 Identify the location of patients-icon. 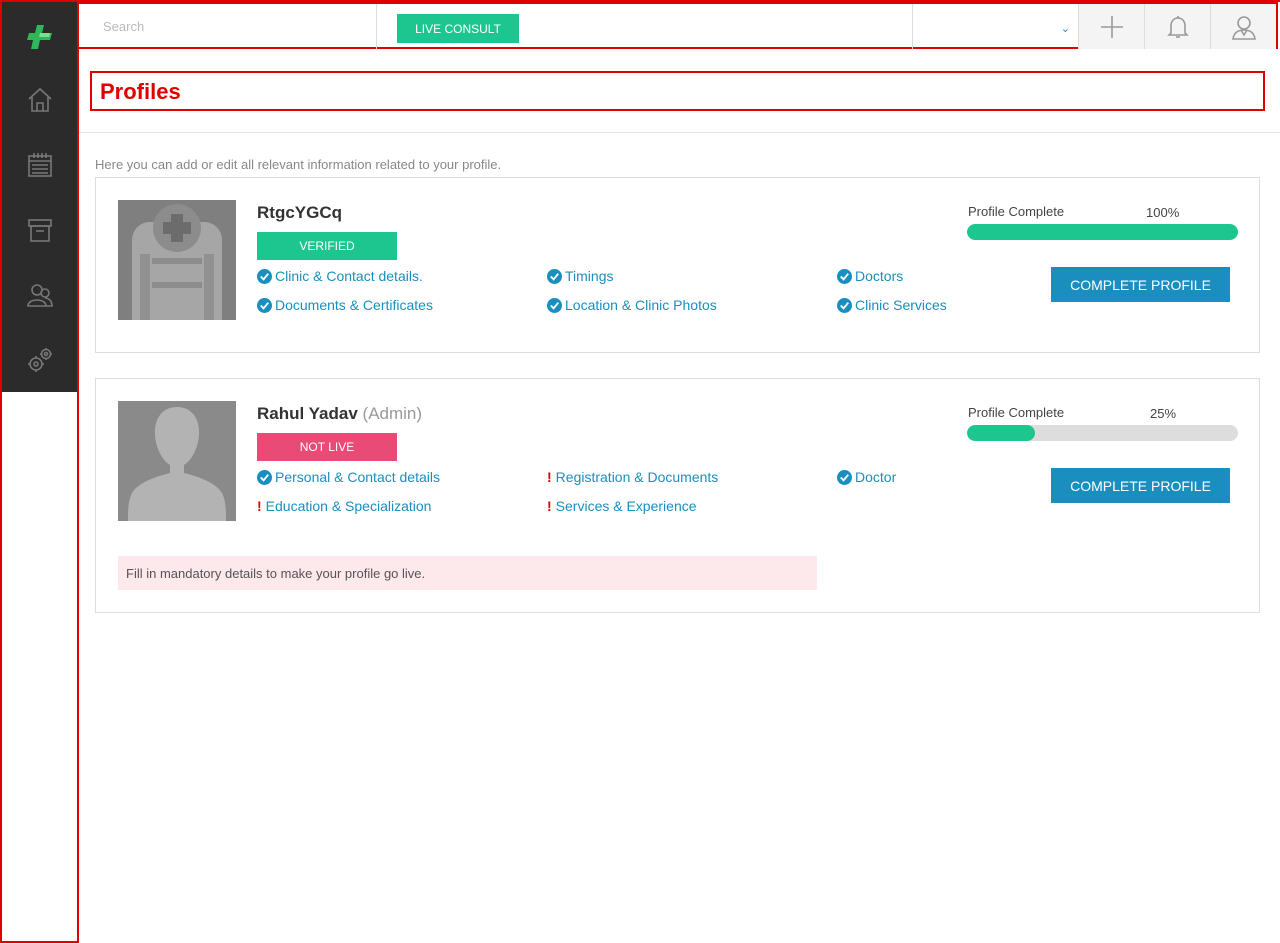
(39, 295).